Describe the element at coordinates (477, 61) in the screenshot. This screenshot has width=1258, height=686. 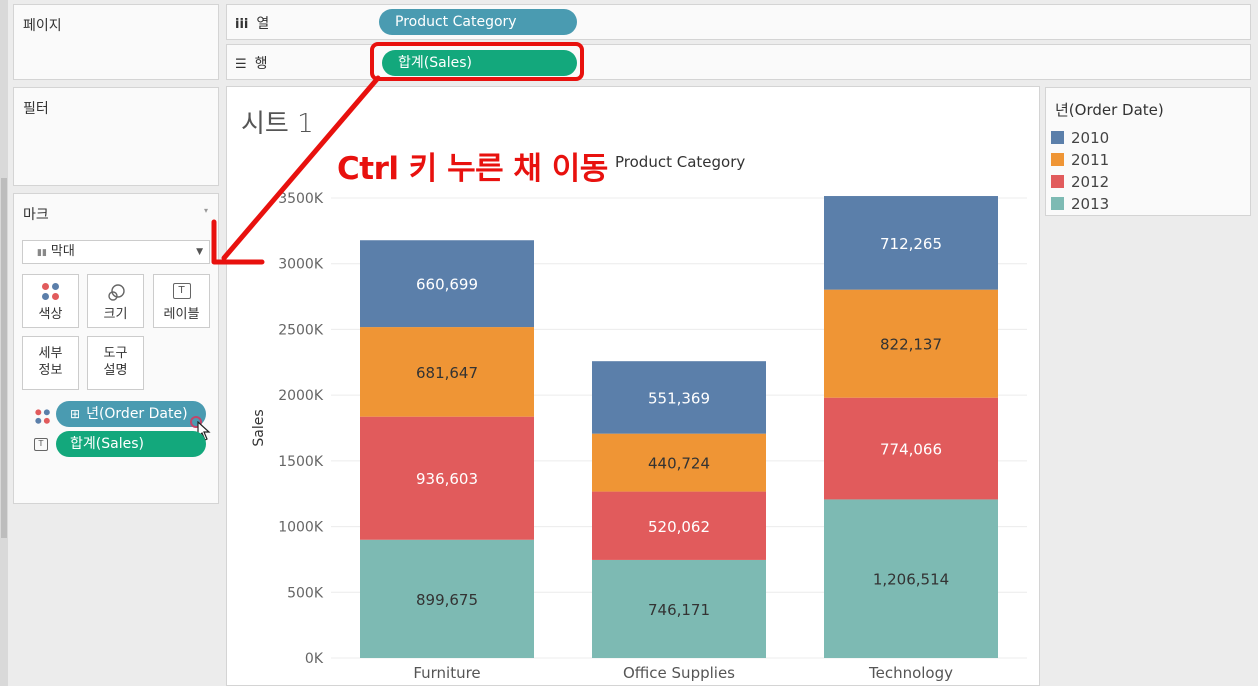
I see `highlight-box` at that location.